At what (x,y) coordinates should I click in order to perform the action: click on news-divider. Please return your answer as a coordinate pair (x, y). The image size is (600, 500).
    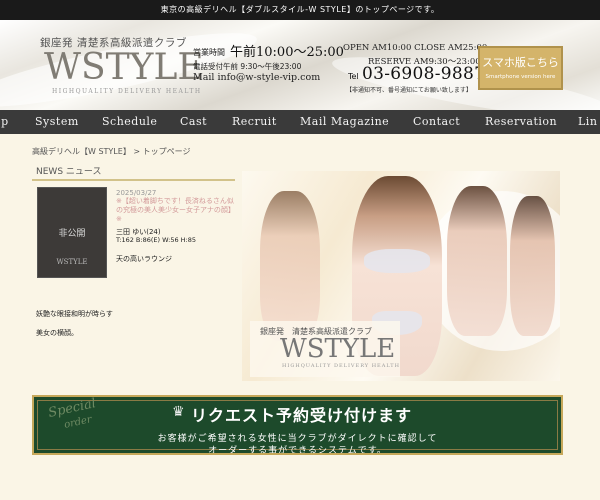
    Looking at the image, I should click on (133, 180).